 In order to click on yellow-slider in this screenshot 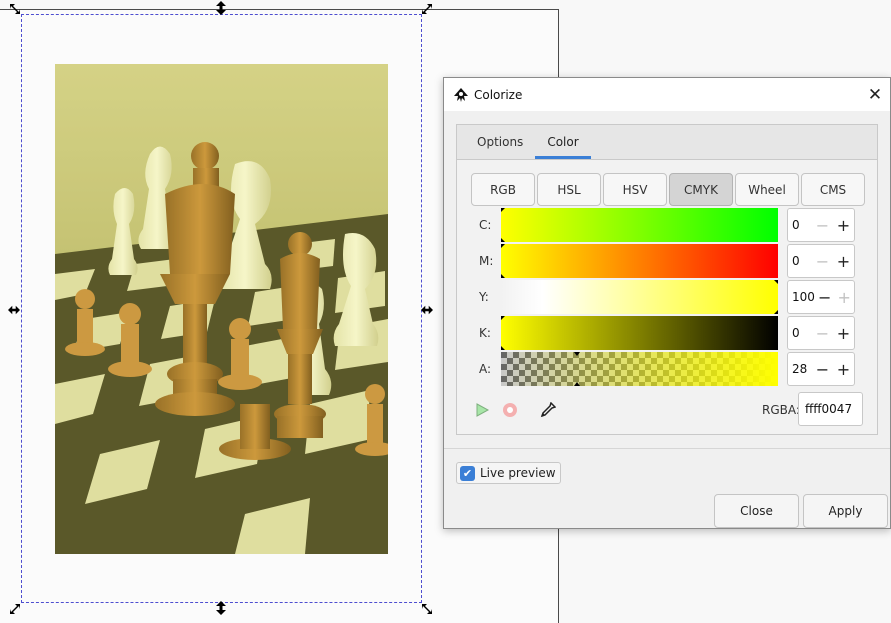, I will do `click(639, 297)`.